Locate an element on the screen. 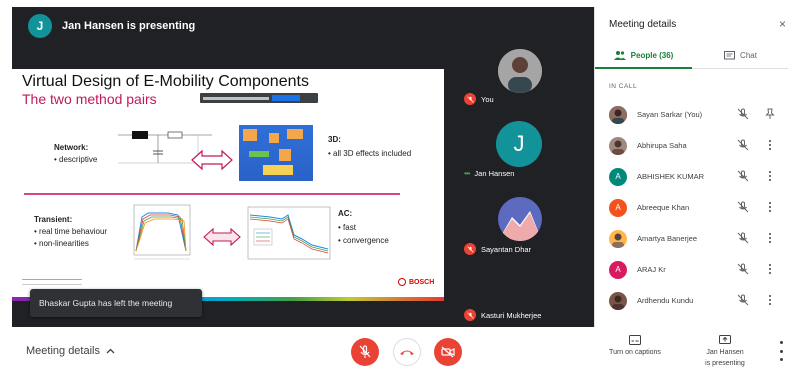 The width and height of the screenshot is (788, 375). list-item: Amartya Banerjee is located at coordinates (691, 238).